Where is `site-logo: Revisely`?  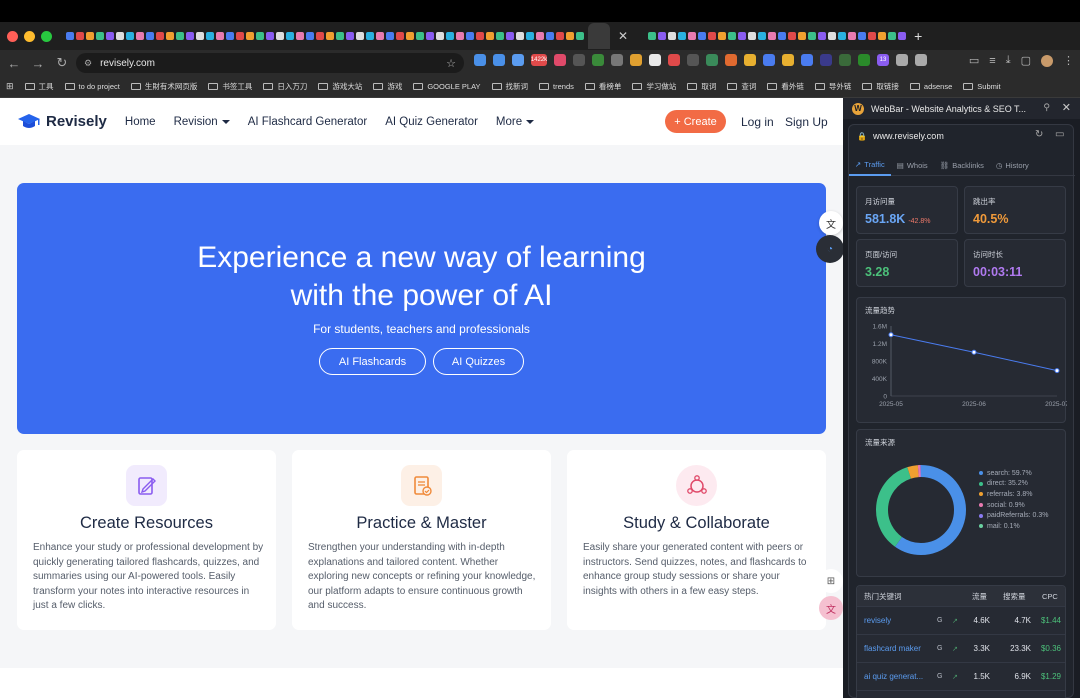
site-logo: Revisely is located at coordinates (62, 122).